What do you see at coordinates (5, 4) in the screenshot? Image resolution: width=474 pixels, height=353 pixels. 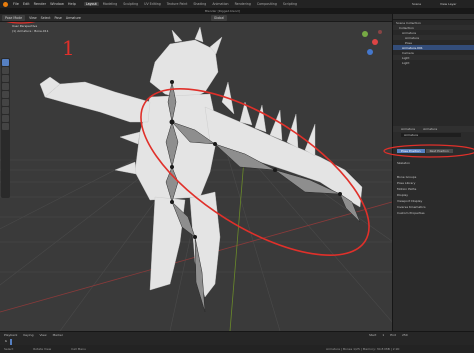 I see `blender-logo-icon` at bounding box center [5, 4].